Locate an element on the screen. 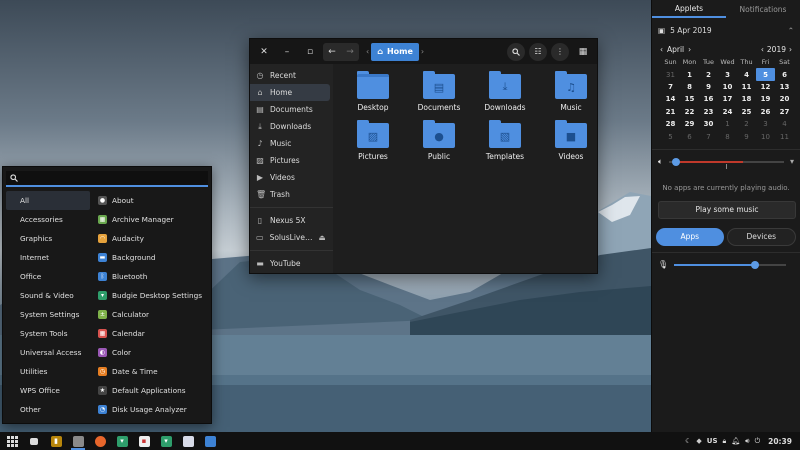  sidebar-item-soluslive: ▭ SolusLive… ⏏ is located at coordinates (290, 237).